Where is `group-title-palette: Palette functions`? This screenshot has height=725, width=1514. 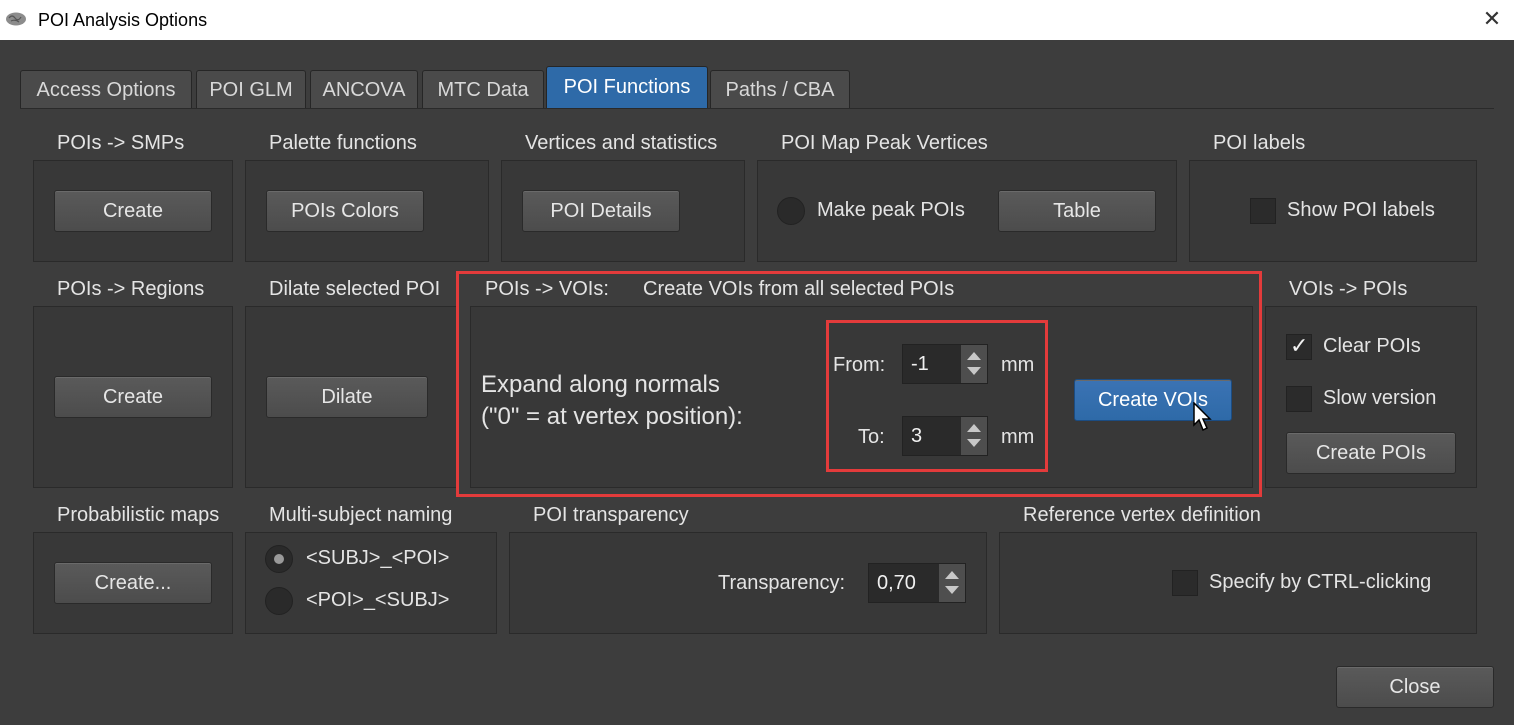
group-title-palette: Palette functions is located at coordinates (343, 143).